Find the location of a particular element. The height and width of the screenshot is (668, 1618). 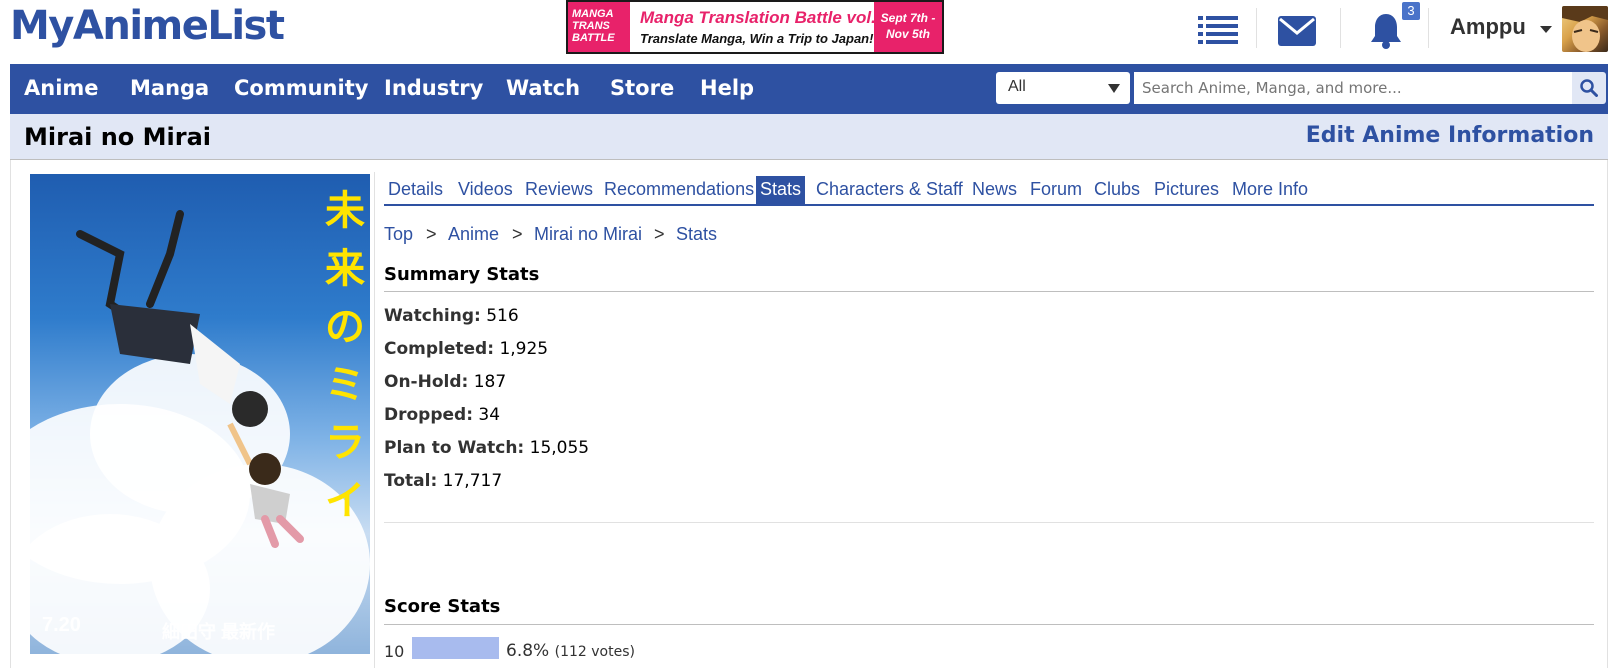

banner-title: Manga Translation Battle vol.7 is located at coordinates (763, 17).